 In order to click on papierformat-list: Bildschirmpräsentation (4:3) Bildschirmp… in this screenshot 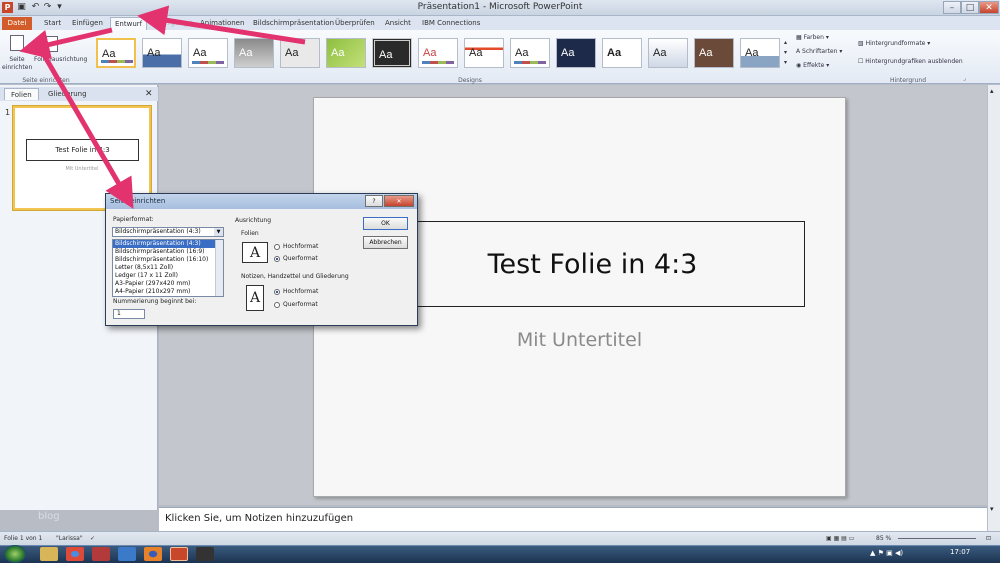, I will do `click(168, 268)`.